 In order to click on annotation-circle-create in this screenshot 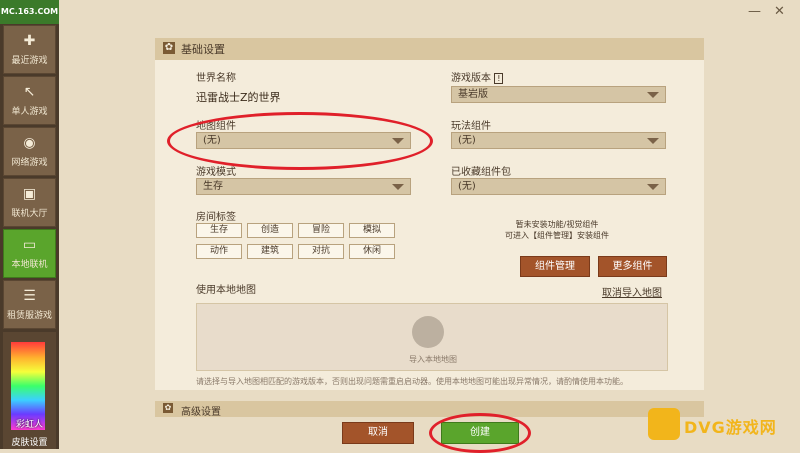, I will do `click(480, 433)`.